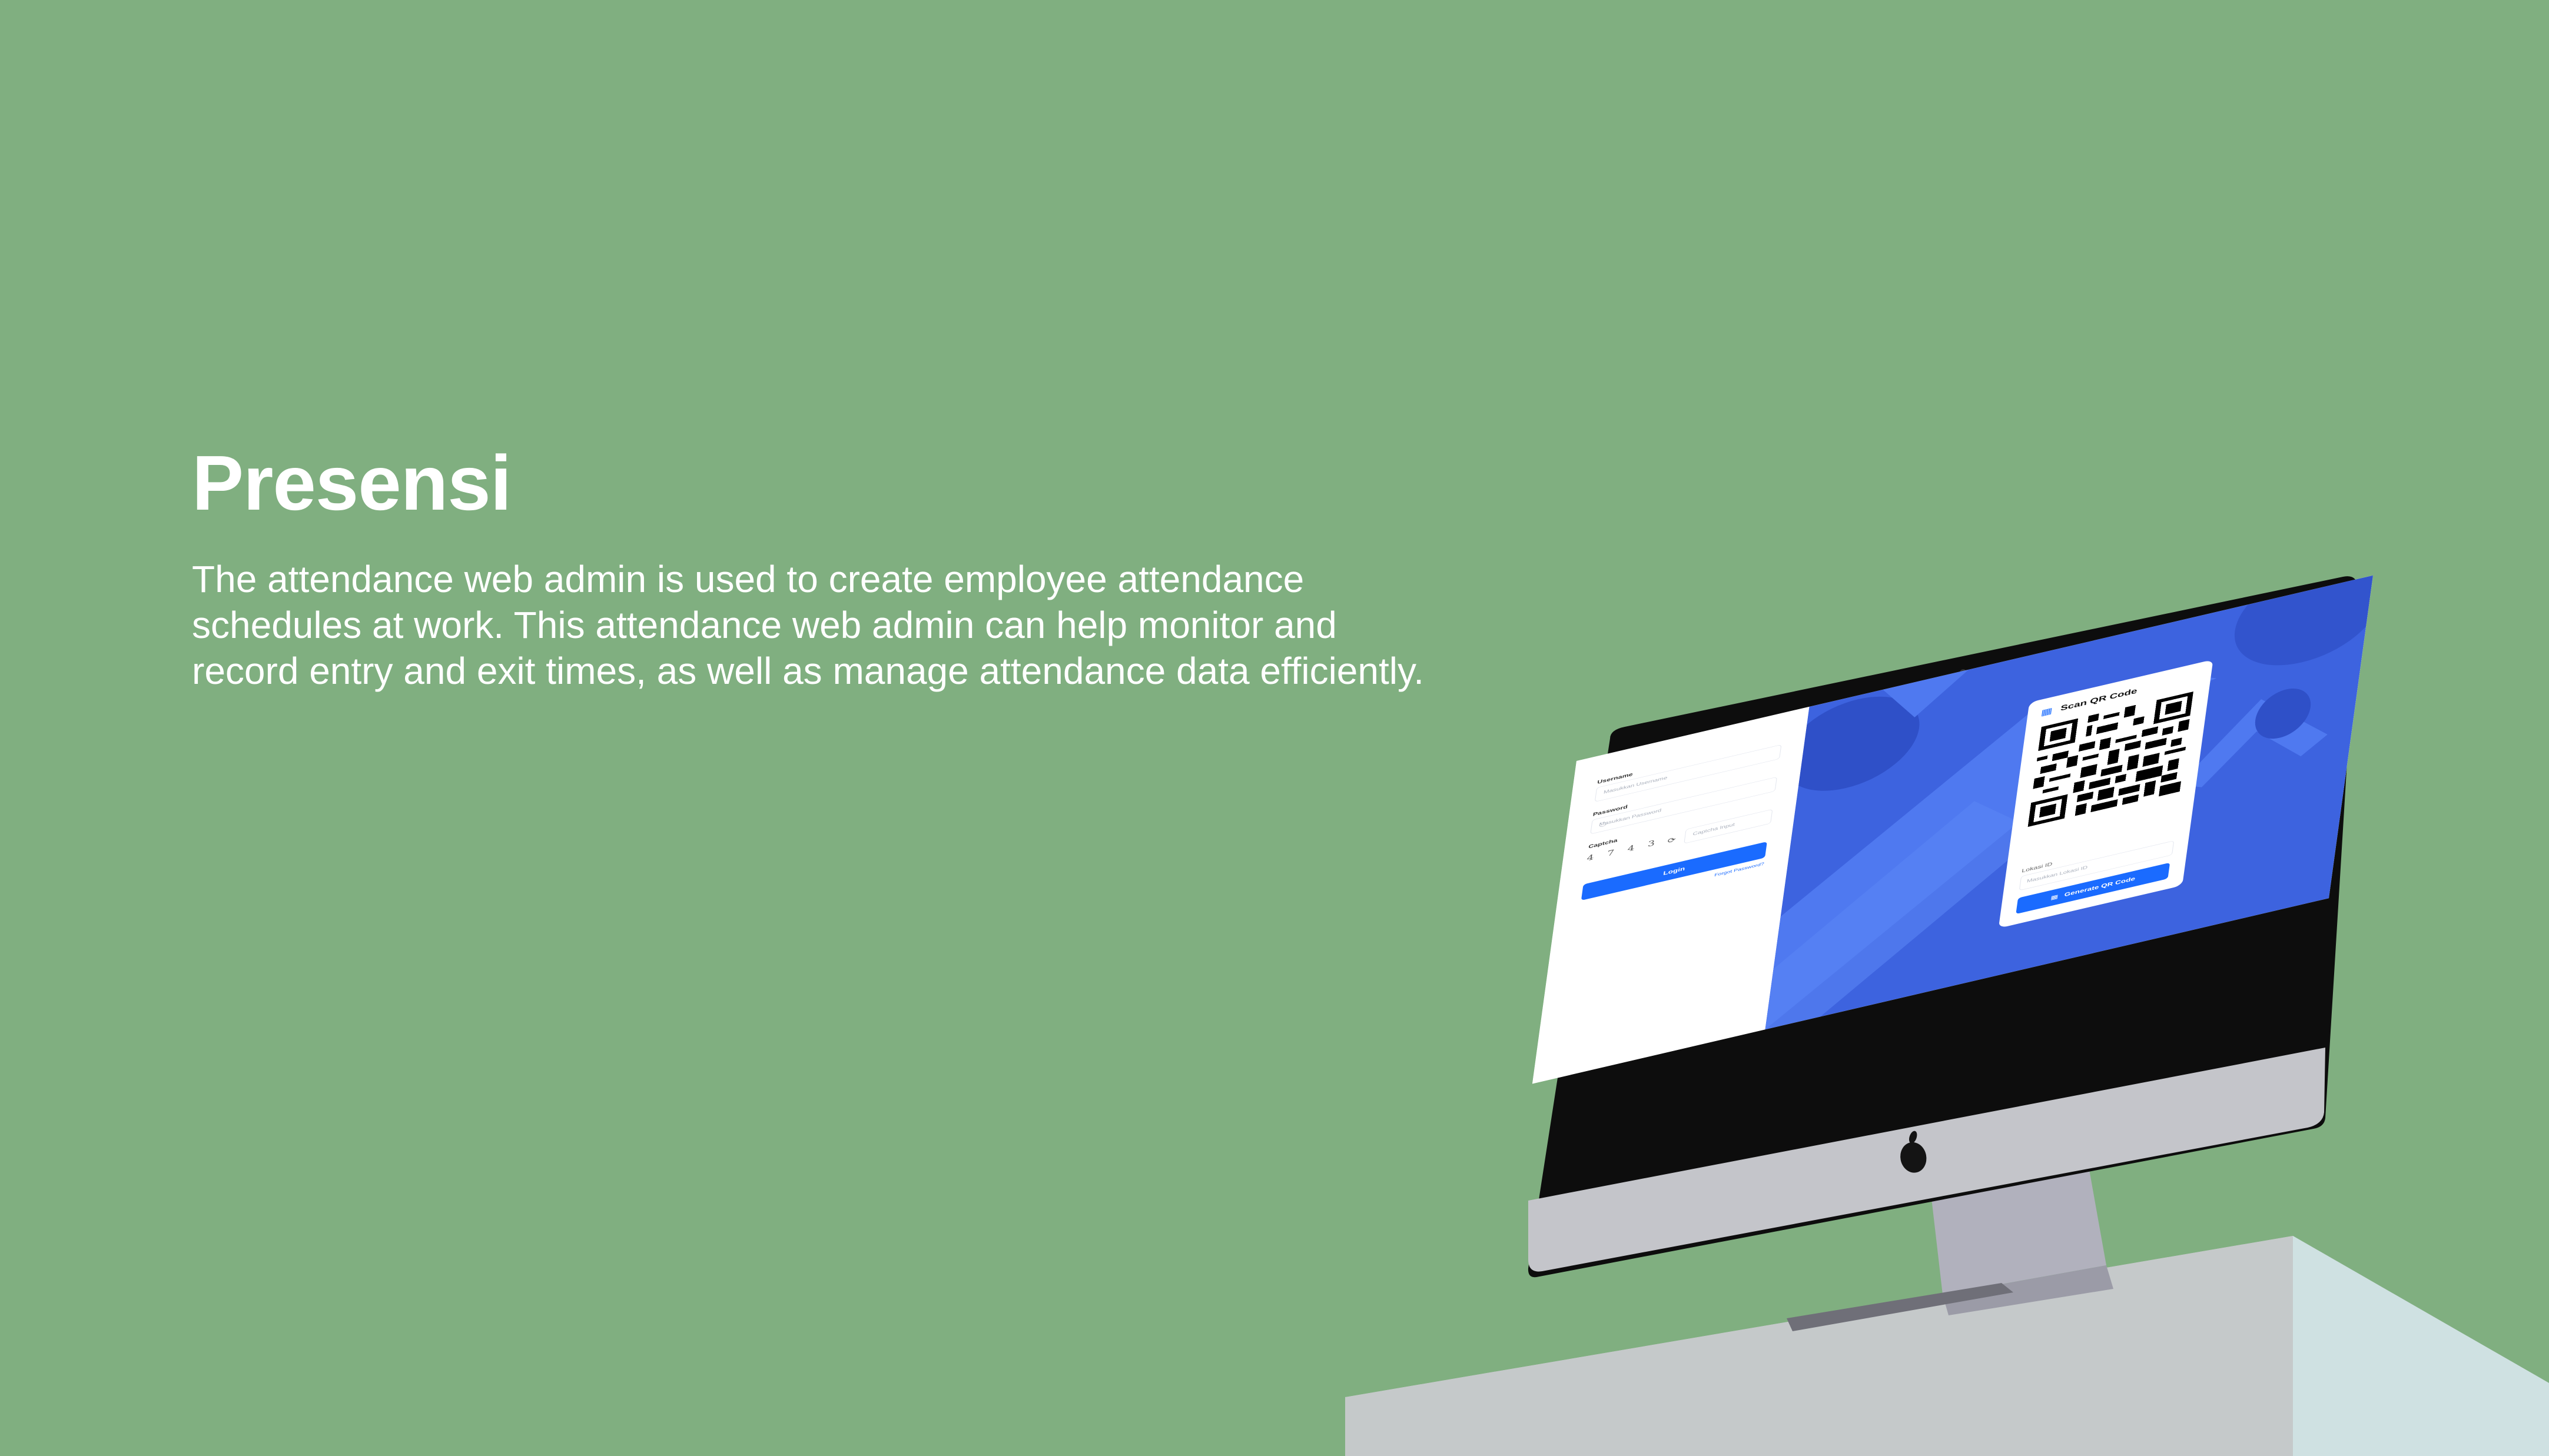 The height and width of the screenshot is (1456, 2549). Describe the element at coordinates (2054, 897) in the screenshot. I see `qr-small-icon: ▦` at that location.